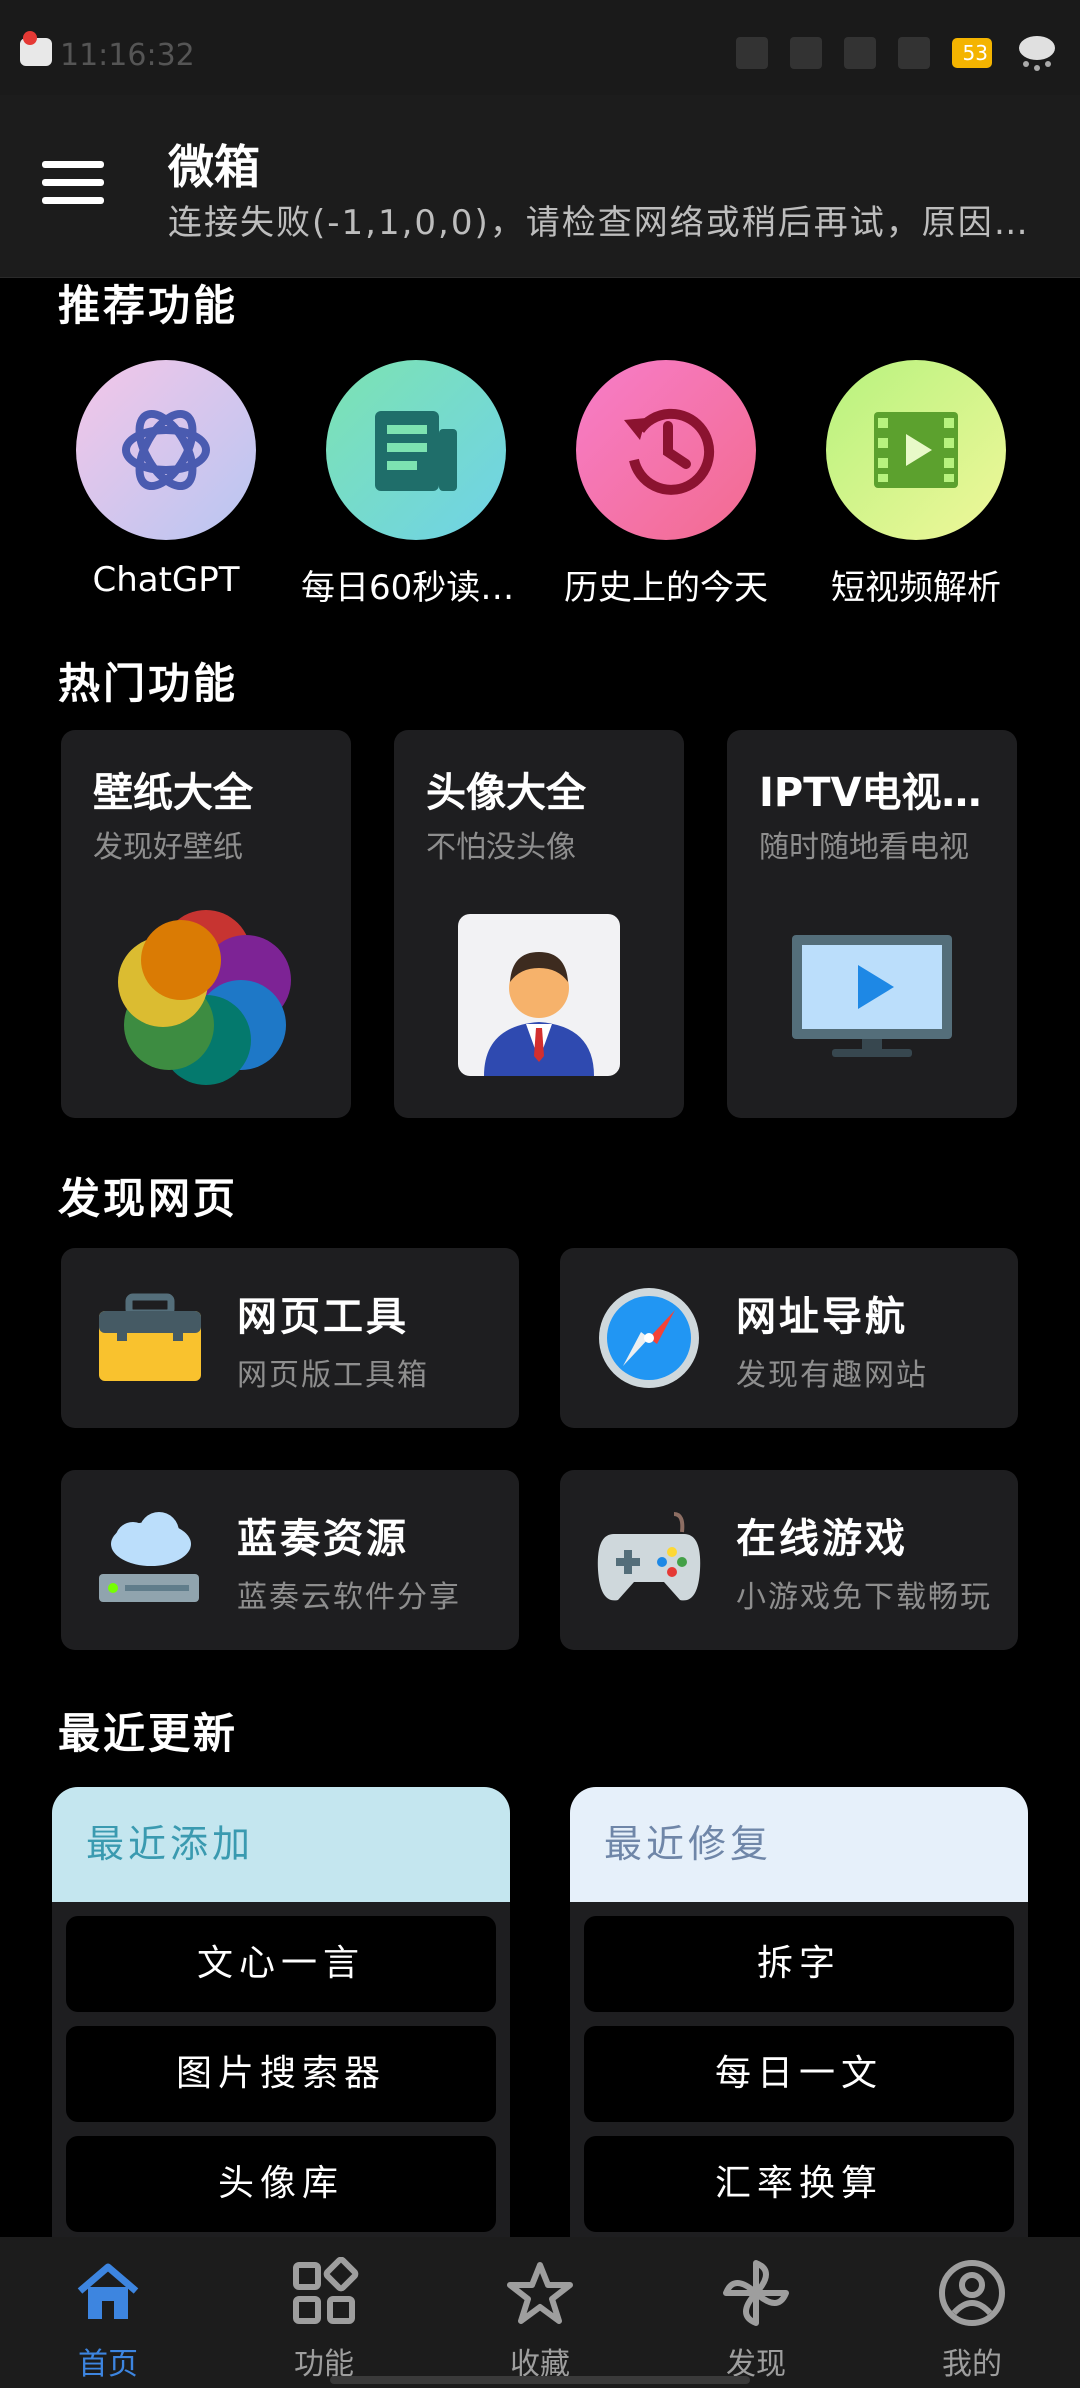  Describe the element at coordinates (799, 2184) in the screenshot. I see `recent-fixed-item: 汇率换算` at that location.